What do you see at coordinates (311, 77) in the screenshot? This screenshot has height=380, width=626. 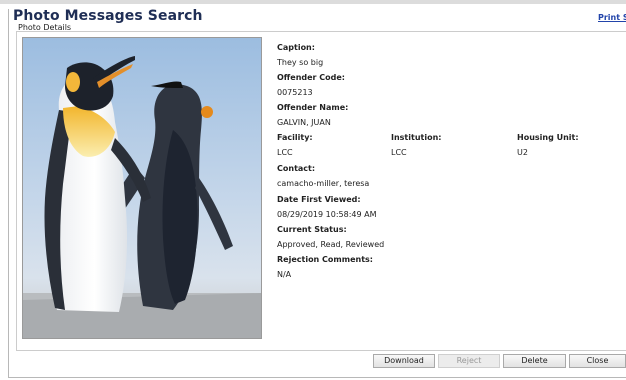 I see `offender-code-label: Offender Code:` at bounding box center [311, 77].